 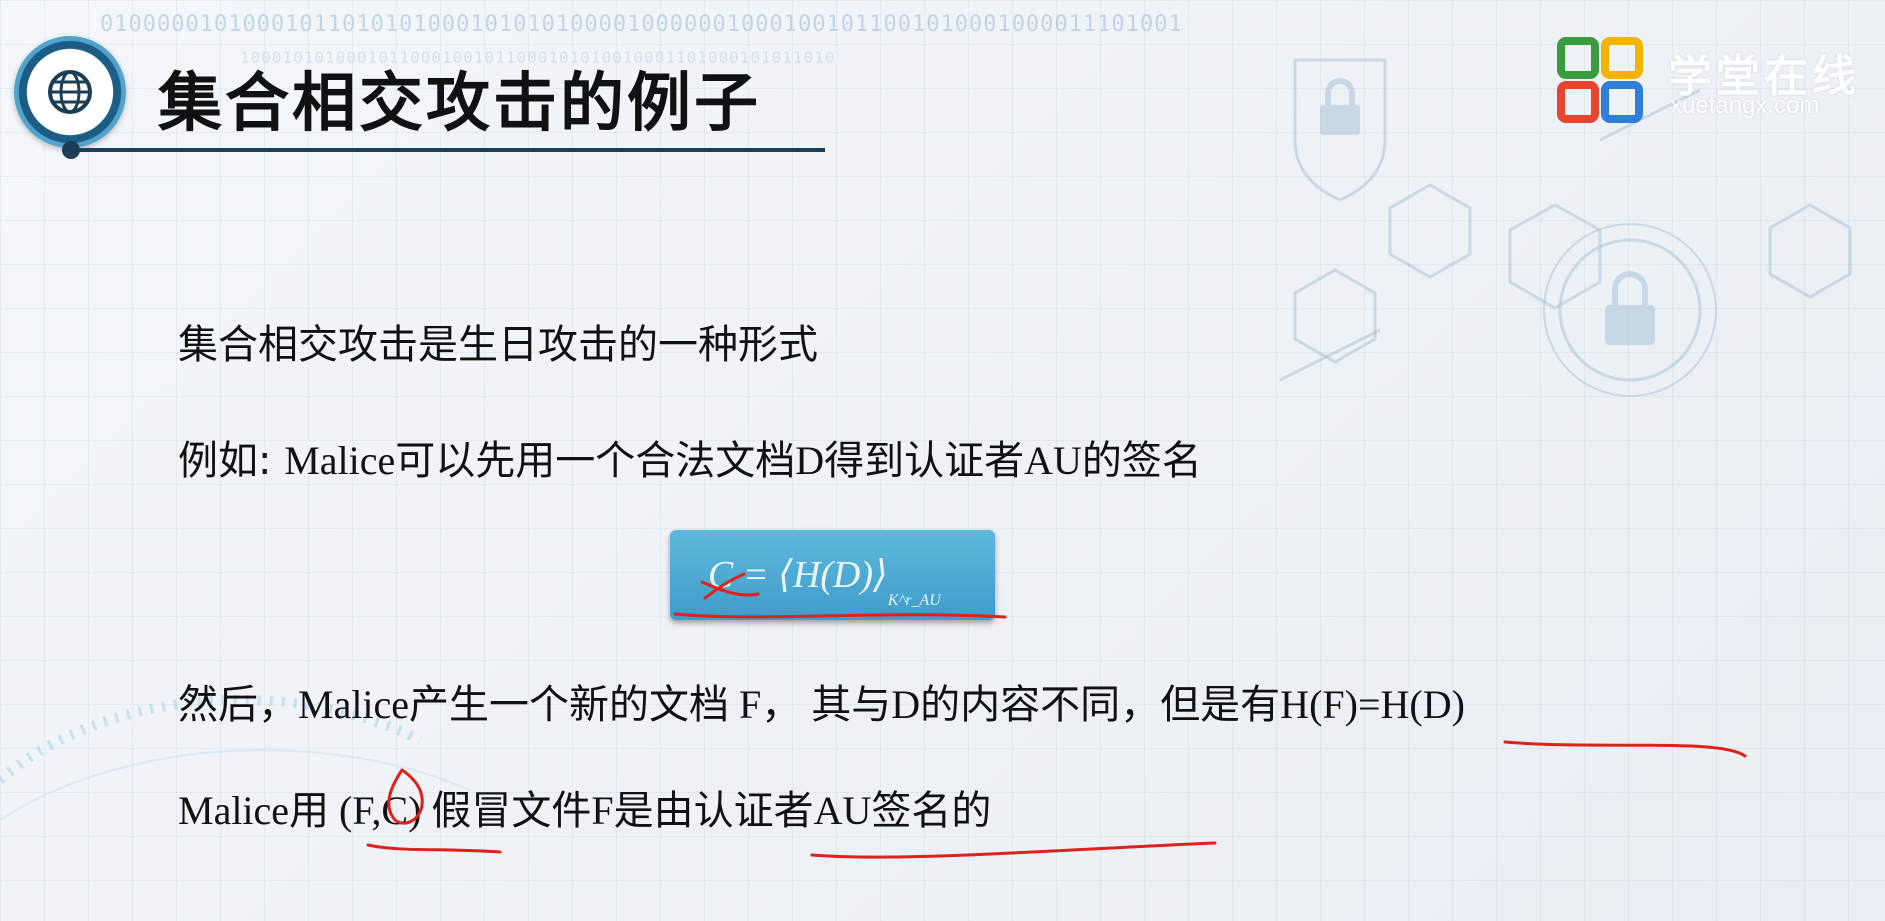 What do you see at coordinates (1745, 105) in the screenshot?
I see `logo-url: xuetangx.com` at bounding box center [1745, 105].